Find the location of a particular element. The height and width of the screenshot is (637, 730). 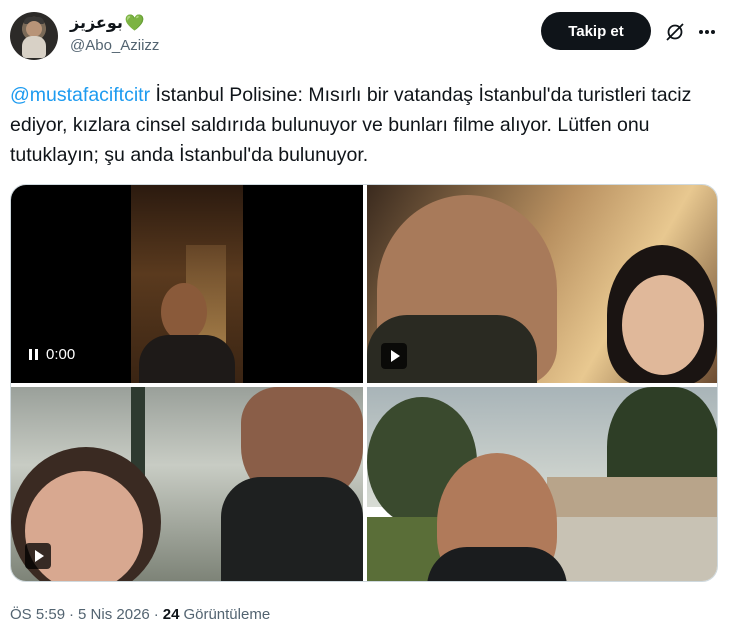

views-label: Görüntüleme is located at coordinates (227, 614).